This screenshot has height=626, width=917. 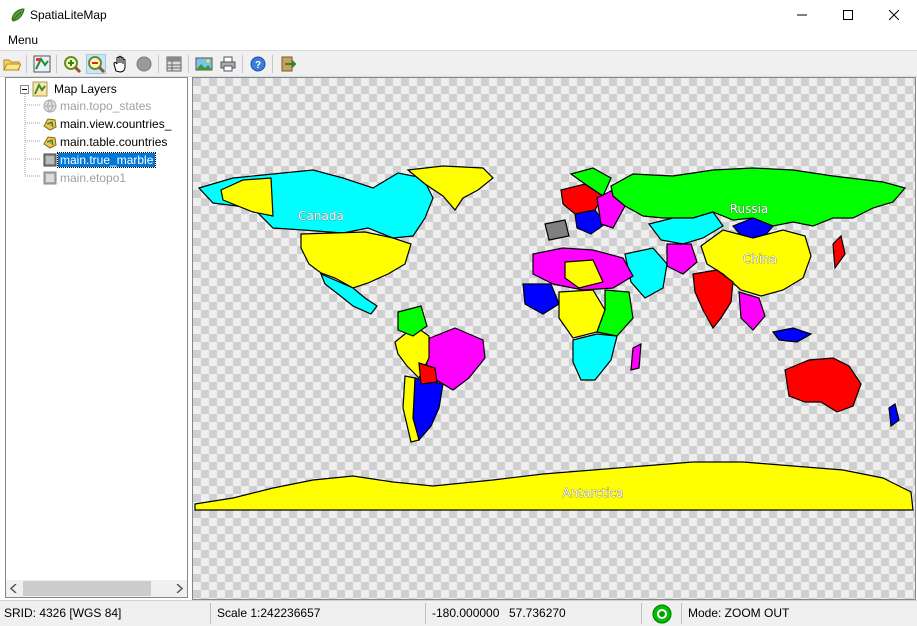 What do you see at coordinates (554, 486) in the screenshot?
I see `land-antarctica` at bounding box center [554, 486].